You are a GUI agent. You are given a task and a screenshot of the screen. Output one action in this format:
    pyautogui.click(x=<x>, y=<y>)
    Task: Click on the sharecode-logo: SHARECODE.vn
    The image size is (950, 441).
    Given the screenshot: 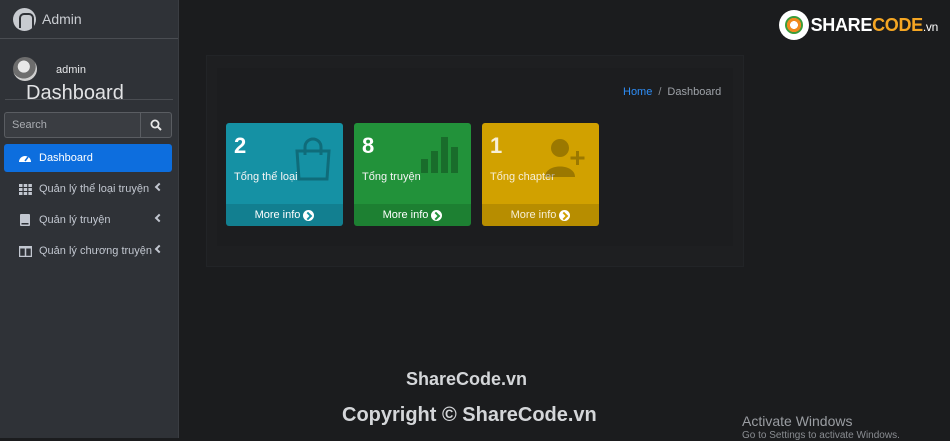 What is the action you would take?
    pyautogui.click(x=858, y=25)
    